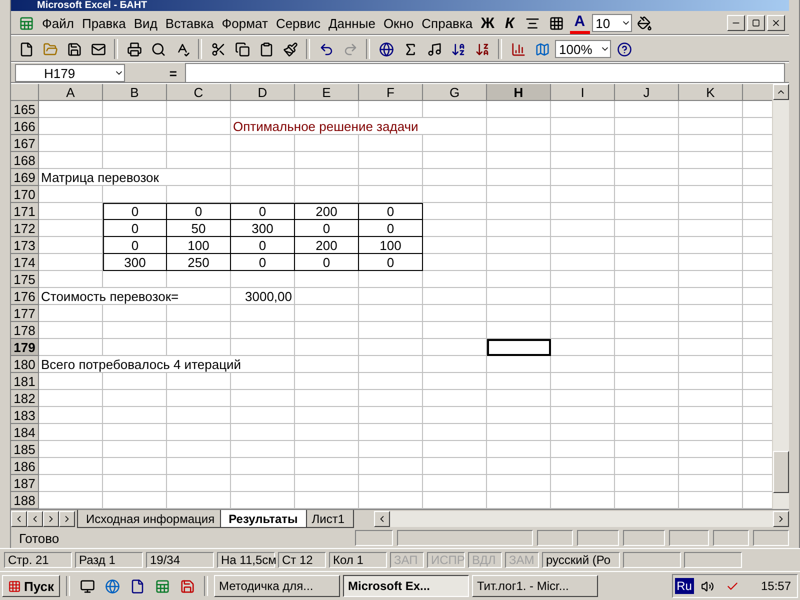 This screenshot has height=600, width=800. Describe the element at coordinates (25, 245) in the screenshot. I see `row-header: 173` at that location.